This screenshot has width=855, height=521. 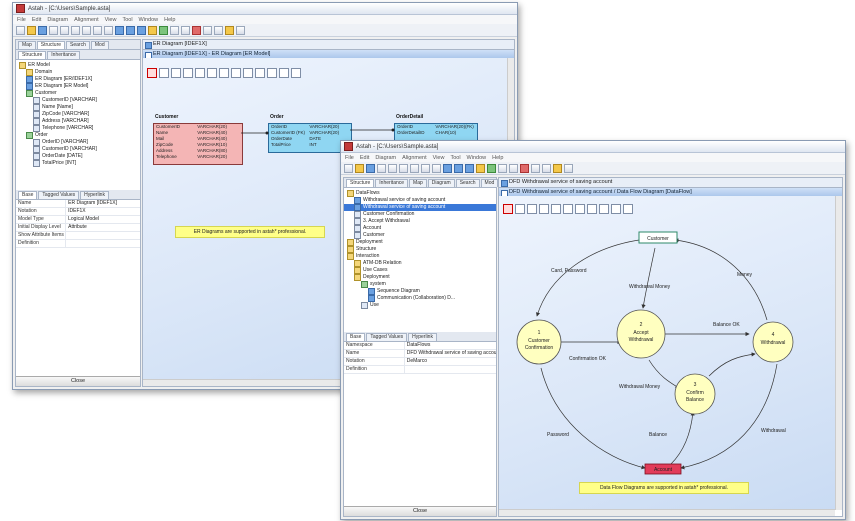 What do you see at coordinates (648, 278) in the screenshot?
I see `flow-customer-to-p2` at bounding box center [648, 278].